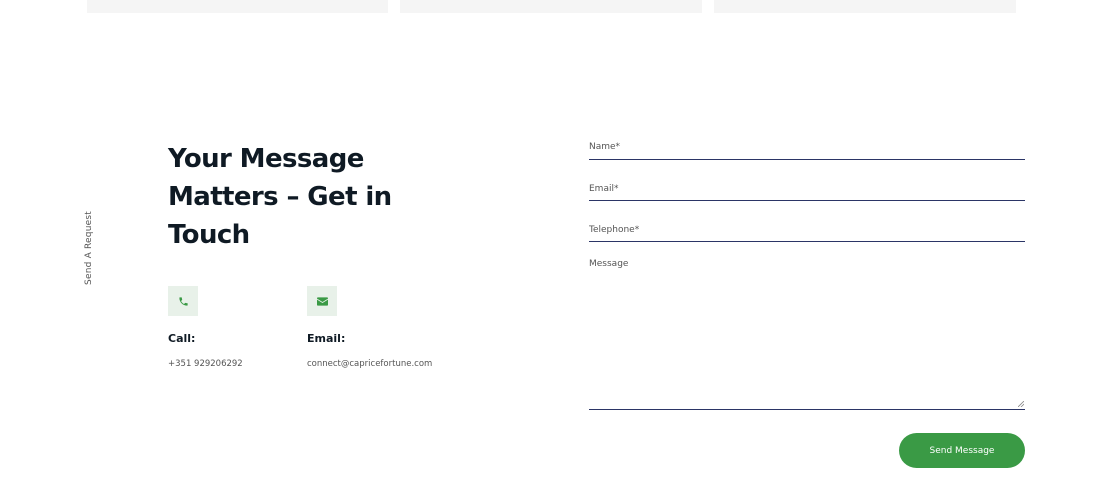  Describe the element at coordinates (369, 328) in the screenshot. I see `contact-email: Email: connect@capricefortune.com` at that location.